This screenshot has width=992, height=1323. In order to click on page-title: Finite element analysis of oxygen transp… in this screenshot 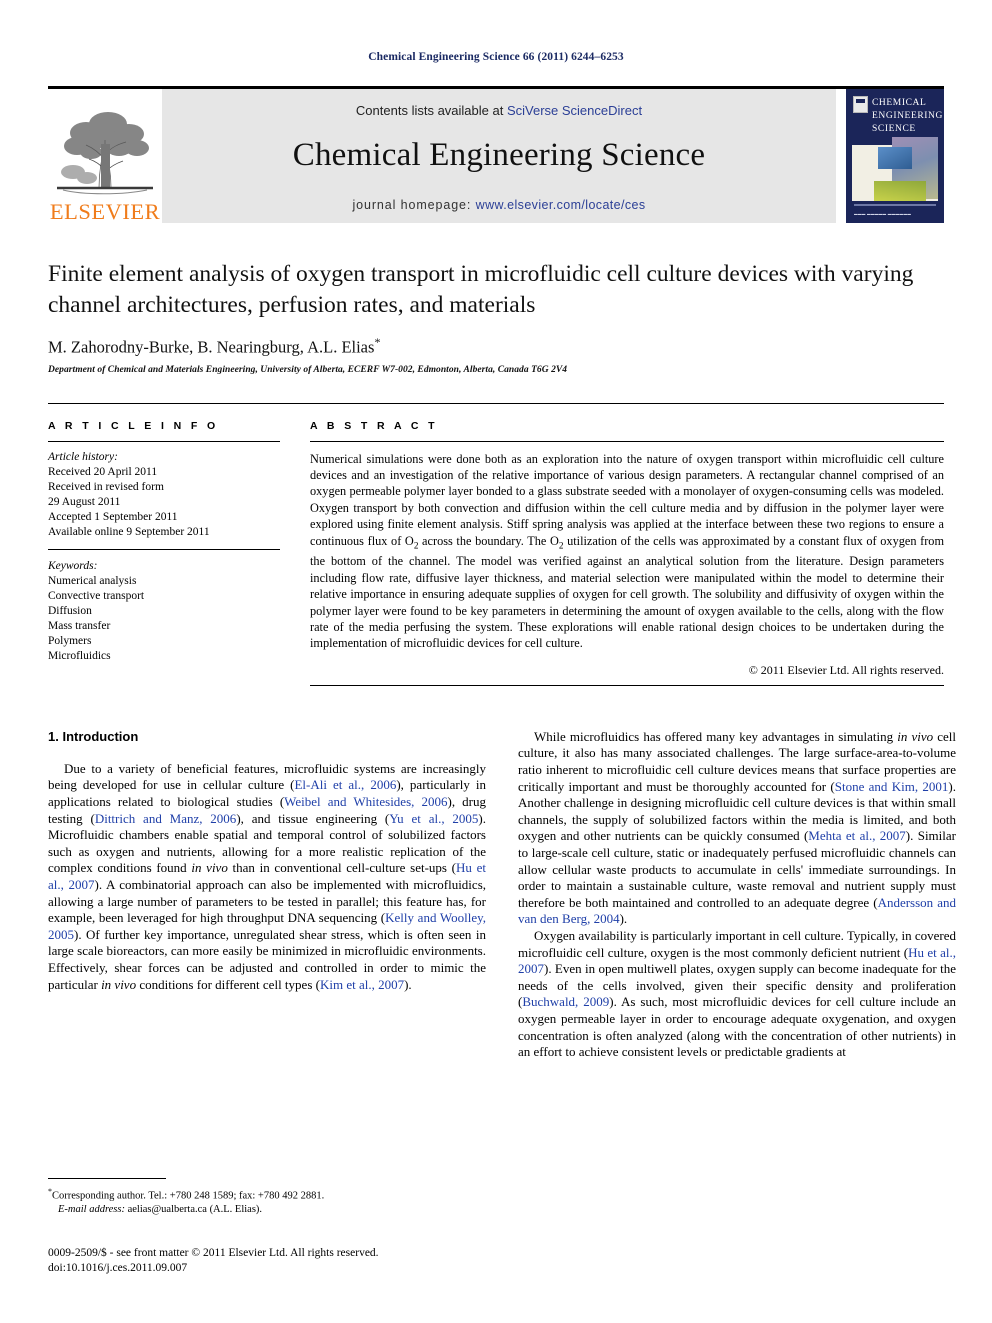, I will do `click(481, 289)`.